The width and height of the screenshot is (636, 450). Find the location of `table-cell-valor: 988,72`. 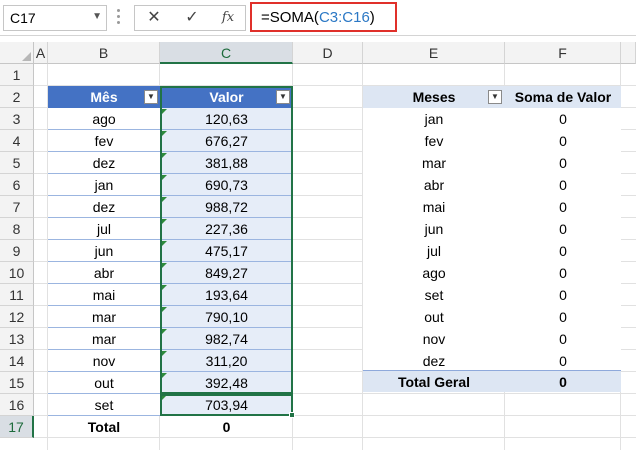

table-cell-valor: 988,72 is located at coordinates (226, 207).